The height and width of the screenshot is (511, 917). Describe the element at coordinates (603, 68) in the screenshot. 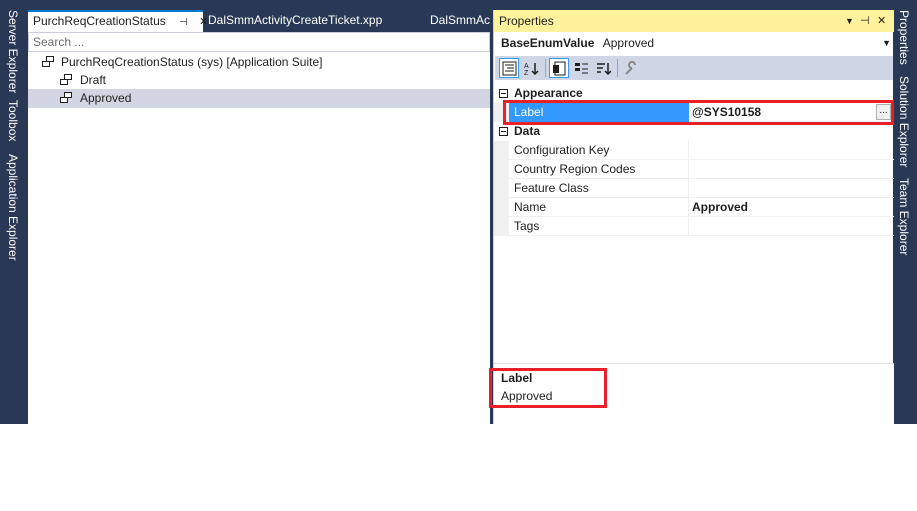

I see `sort-icon` at that location.